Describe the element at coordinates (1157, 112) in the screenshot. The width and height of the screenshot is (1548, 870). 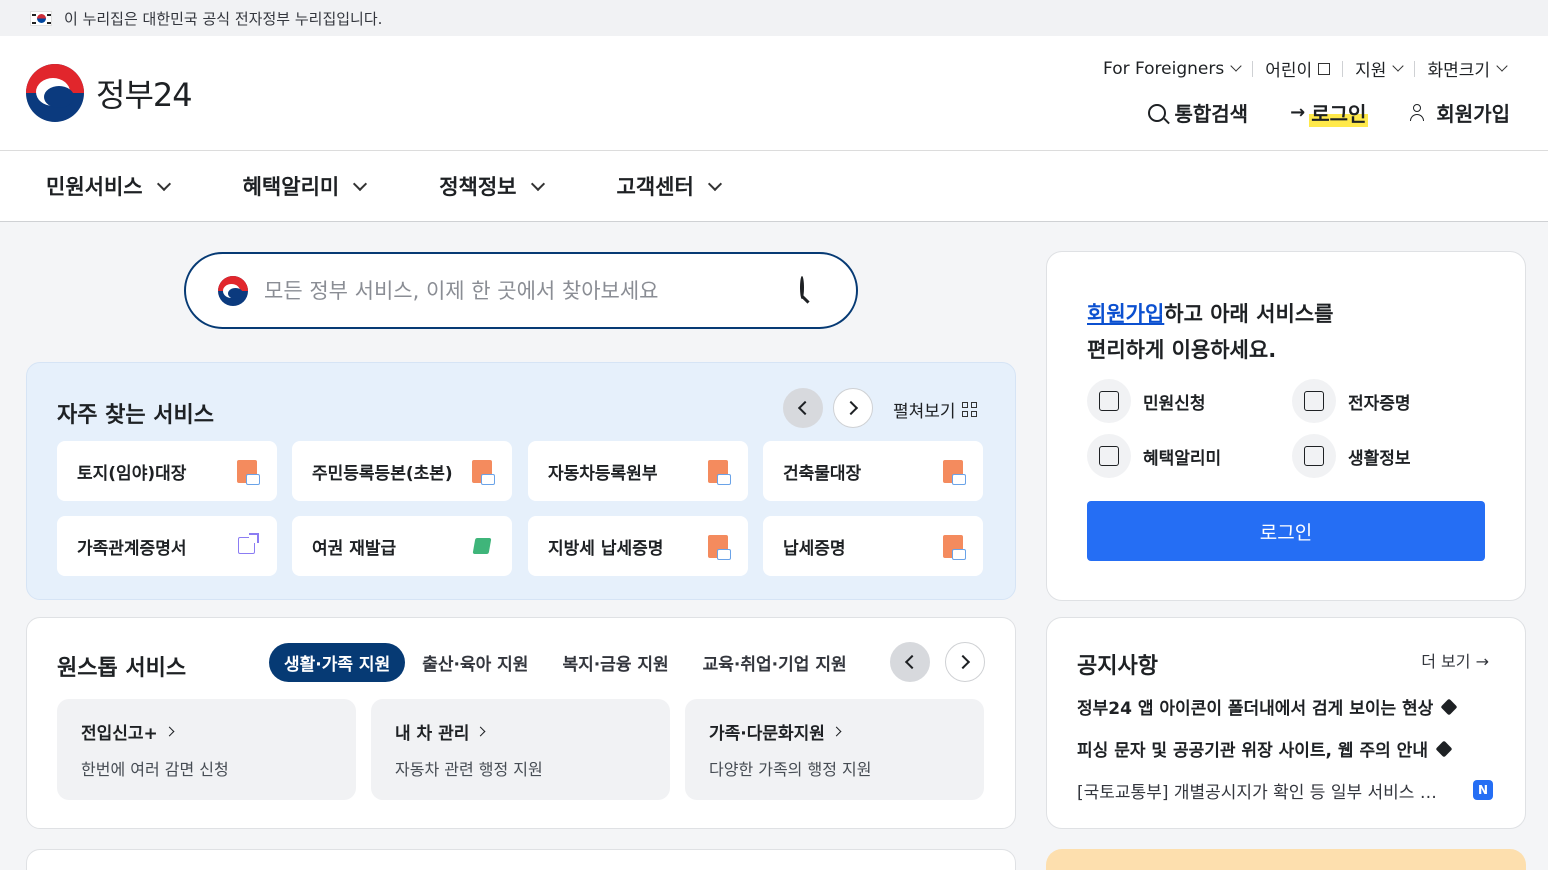
I see `search-icon` at that location.